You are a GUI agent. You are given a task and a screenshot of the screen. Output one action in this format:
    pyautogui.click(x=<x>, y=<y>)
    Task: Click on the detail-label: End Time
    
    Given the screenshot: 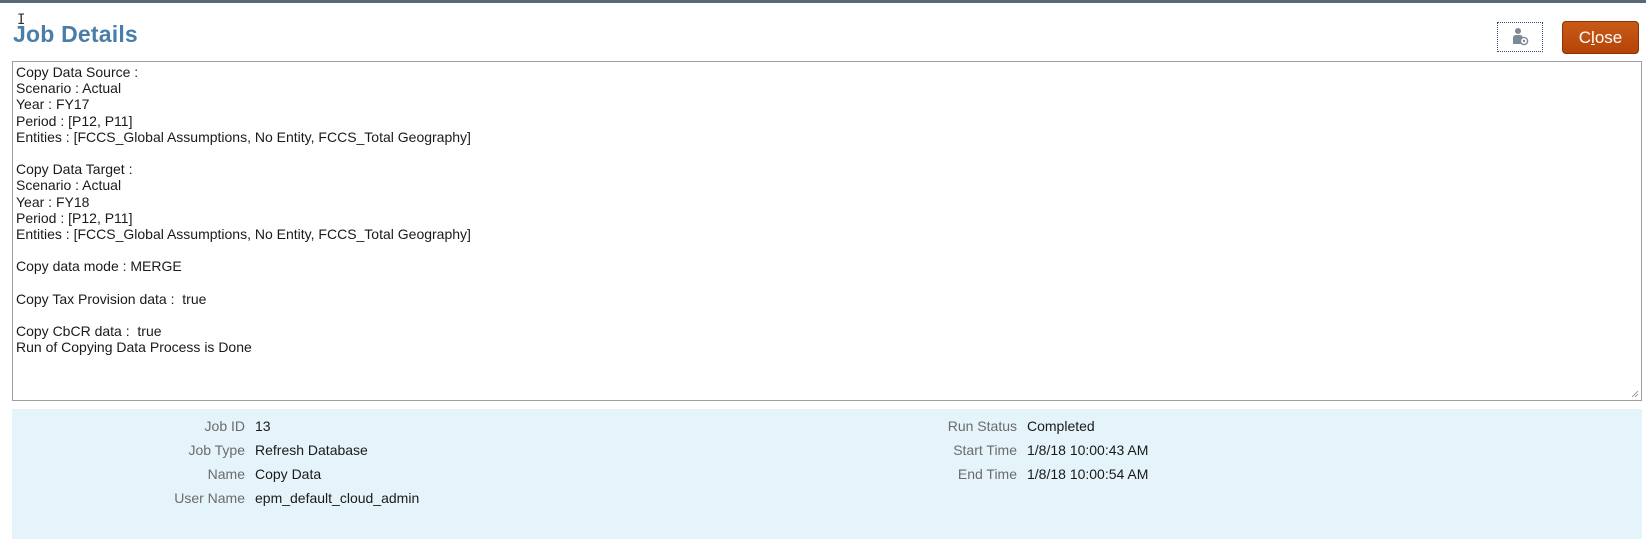 What is the action you would take?
    pyautogui.click(x=987, y=474)
    